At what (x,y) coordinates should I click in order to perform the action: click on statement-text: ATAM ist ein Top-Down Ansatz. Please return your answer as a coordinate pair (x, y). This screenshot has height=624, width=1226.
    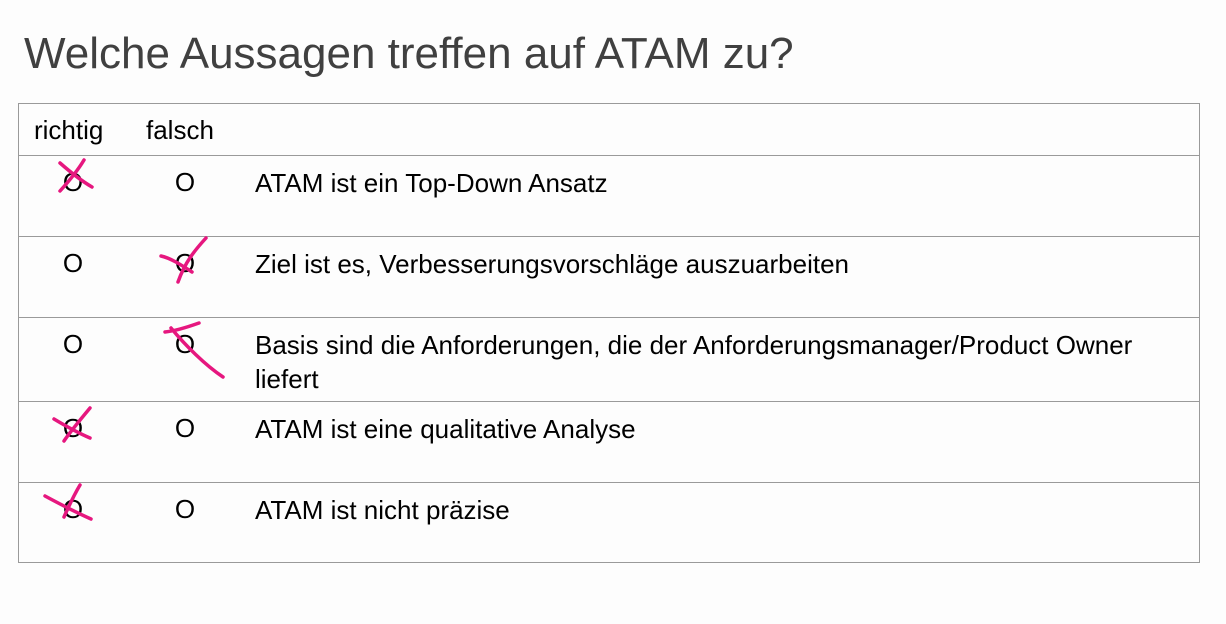
    Looking at the image, I should click on (431, 183).